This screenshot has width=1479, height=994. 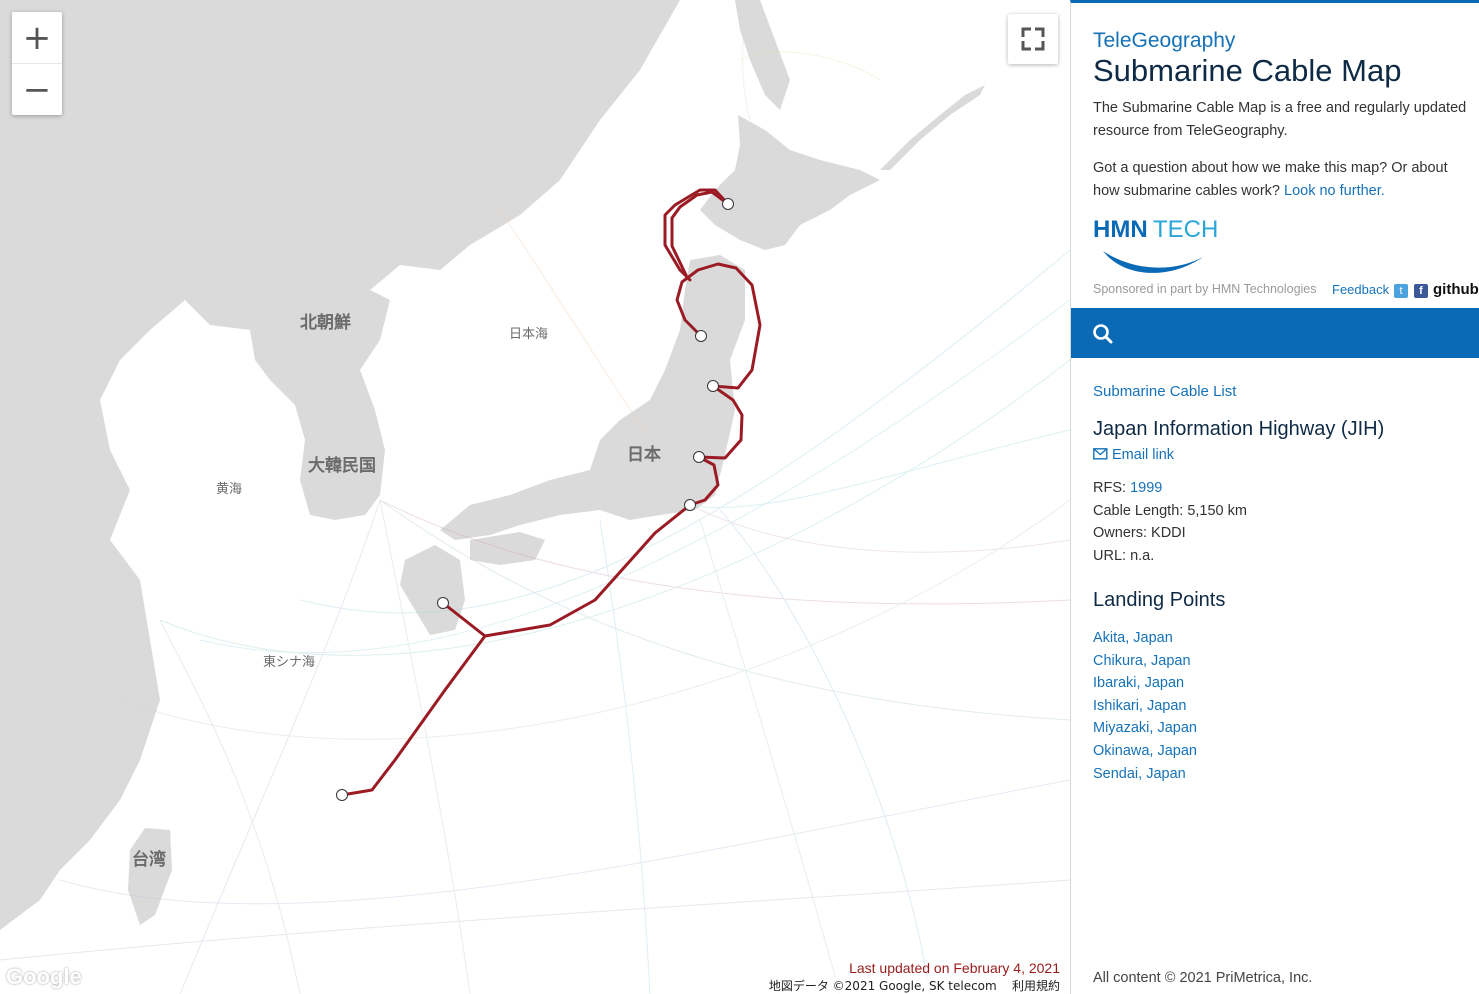 I want to click on land-kurils, so click(x=932, y=127).